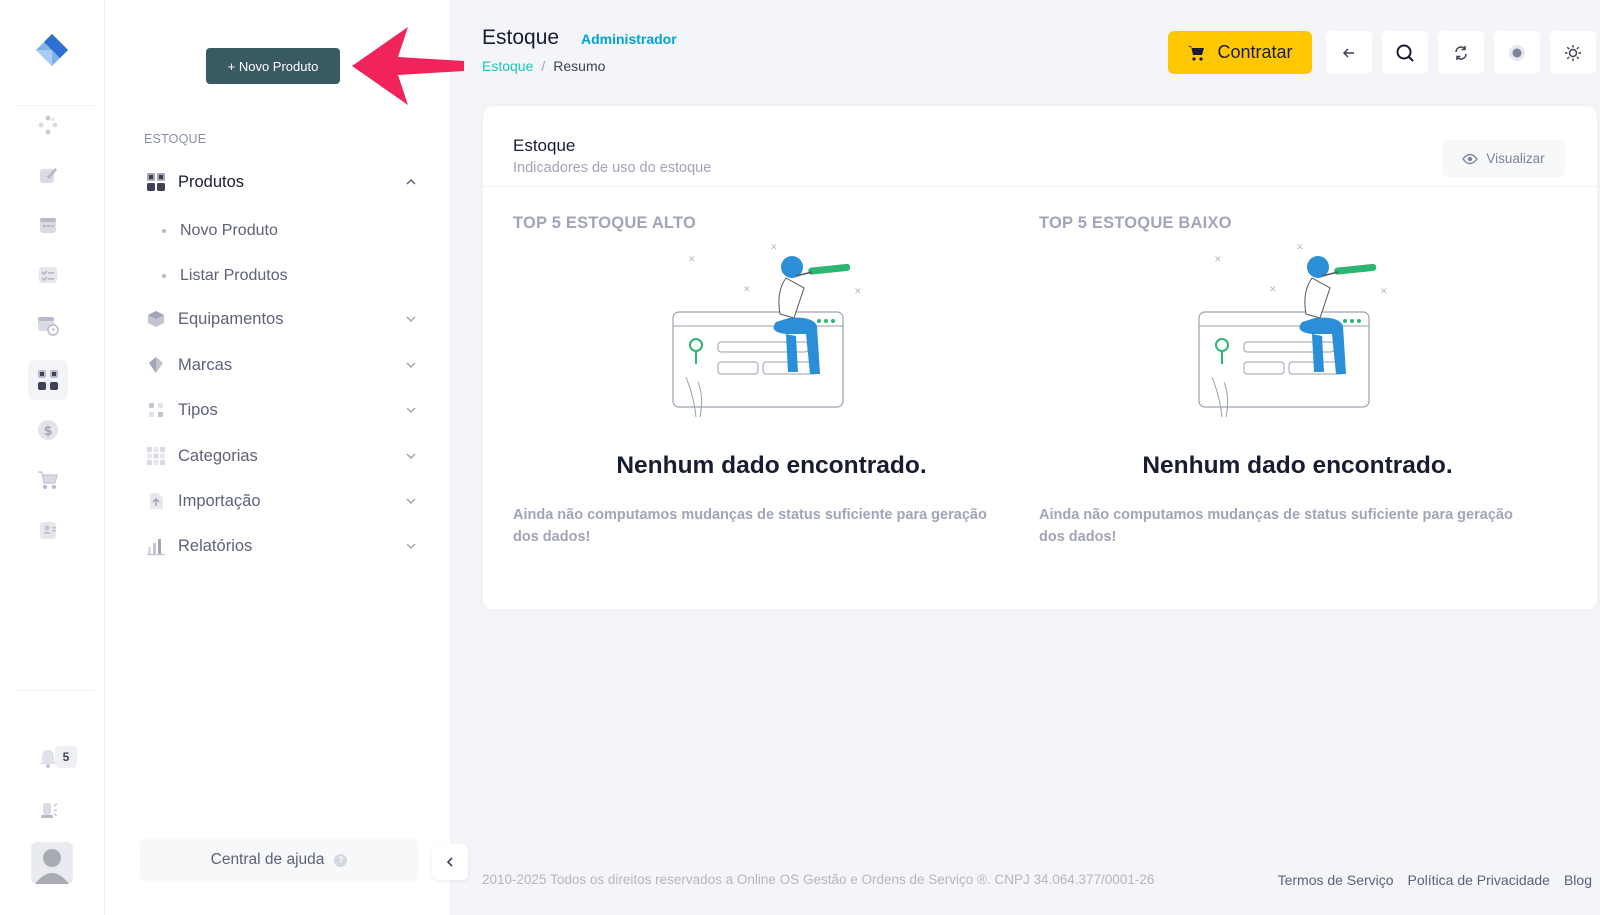  What do you see at coordinates (341, 860) in the screenshot?
I see `question-icon: ?` at bounding box center [341, 860].